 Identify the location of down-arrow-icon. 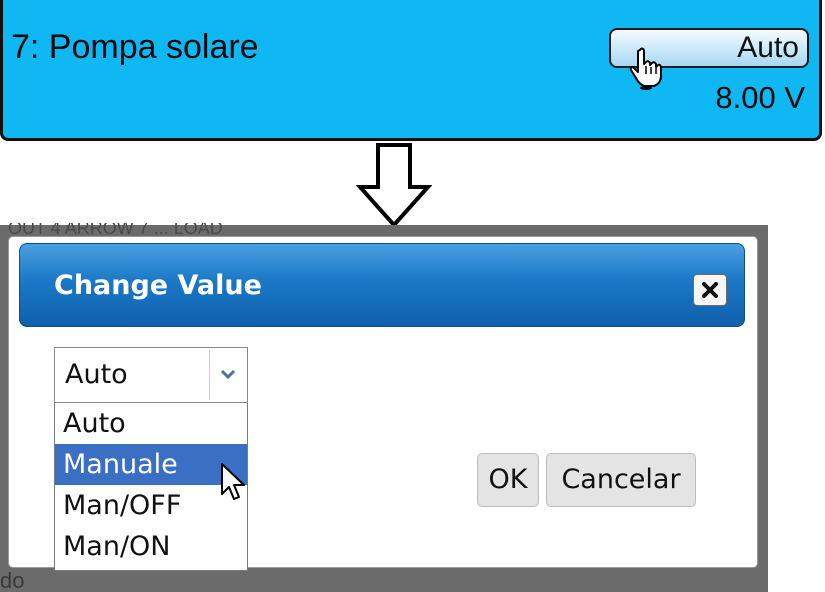
(394, 185).